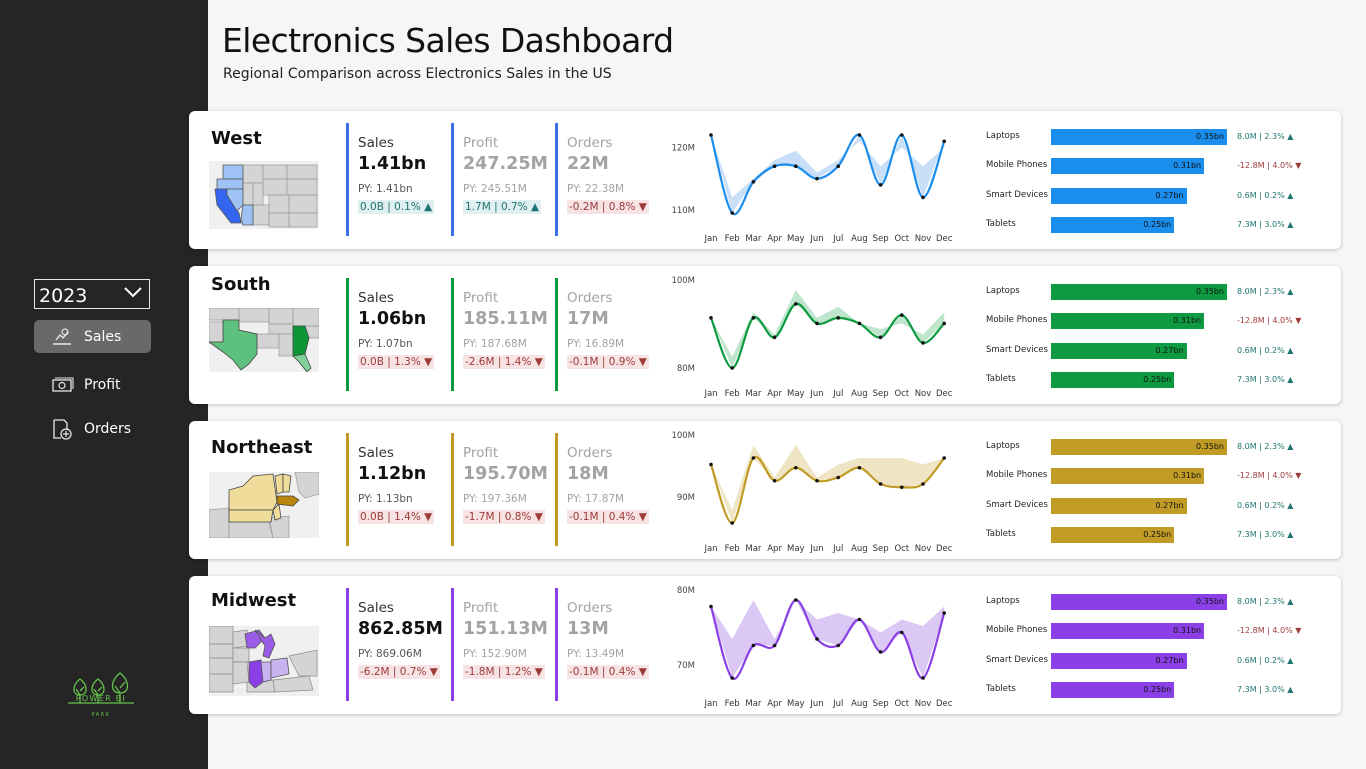  I want to click on category-label: Tablets, so click(1001, 224).